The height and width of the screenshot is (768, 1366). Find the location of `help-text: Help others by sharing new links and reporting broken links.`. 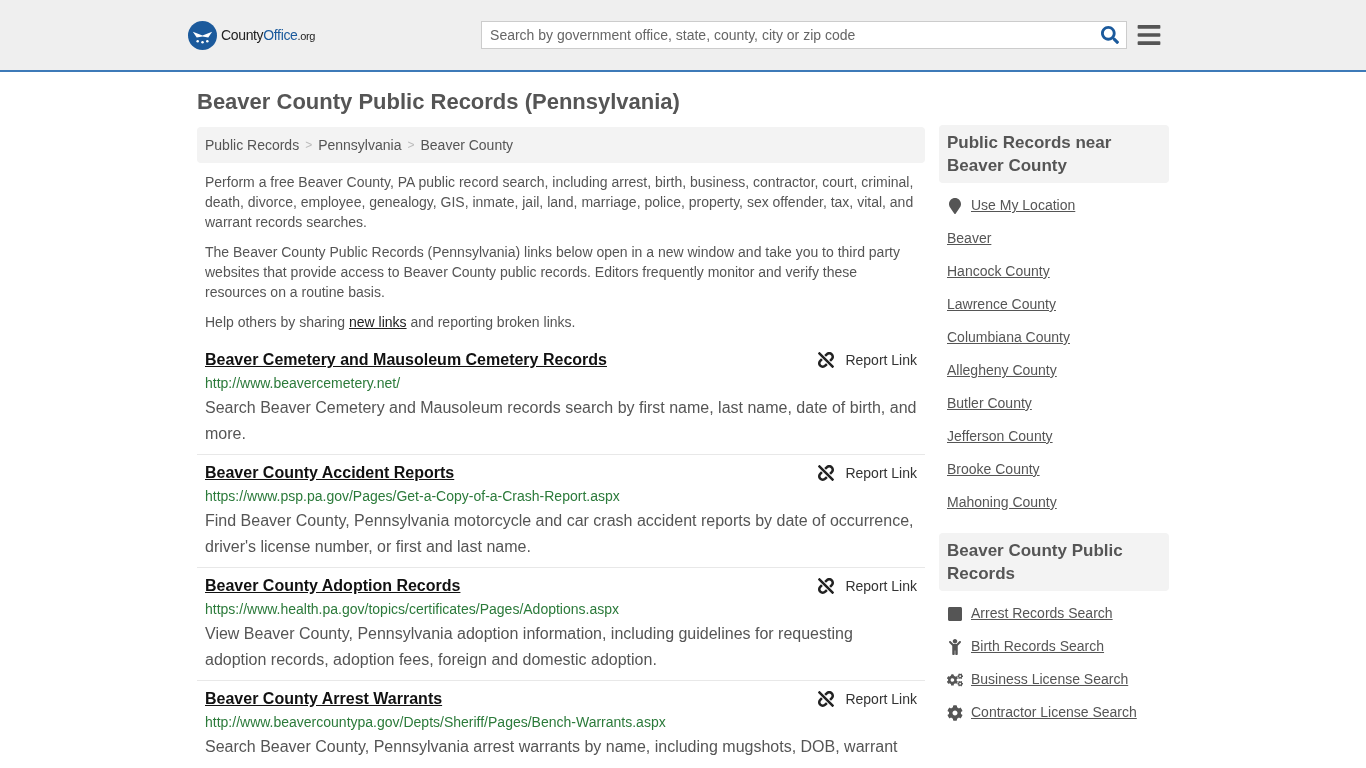

help-text: Help others by sharing new links and reporting broken links. is located at coordinates (391, 322).